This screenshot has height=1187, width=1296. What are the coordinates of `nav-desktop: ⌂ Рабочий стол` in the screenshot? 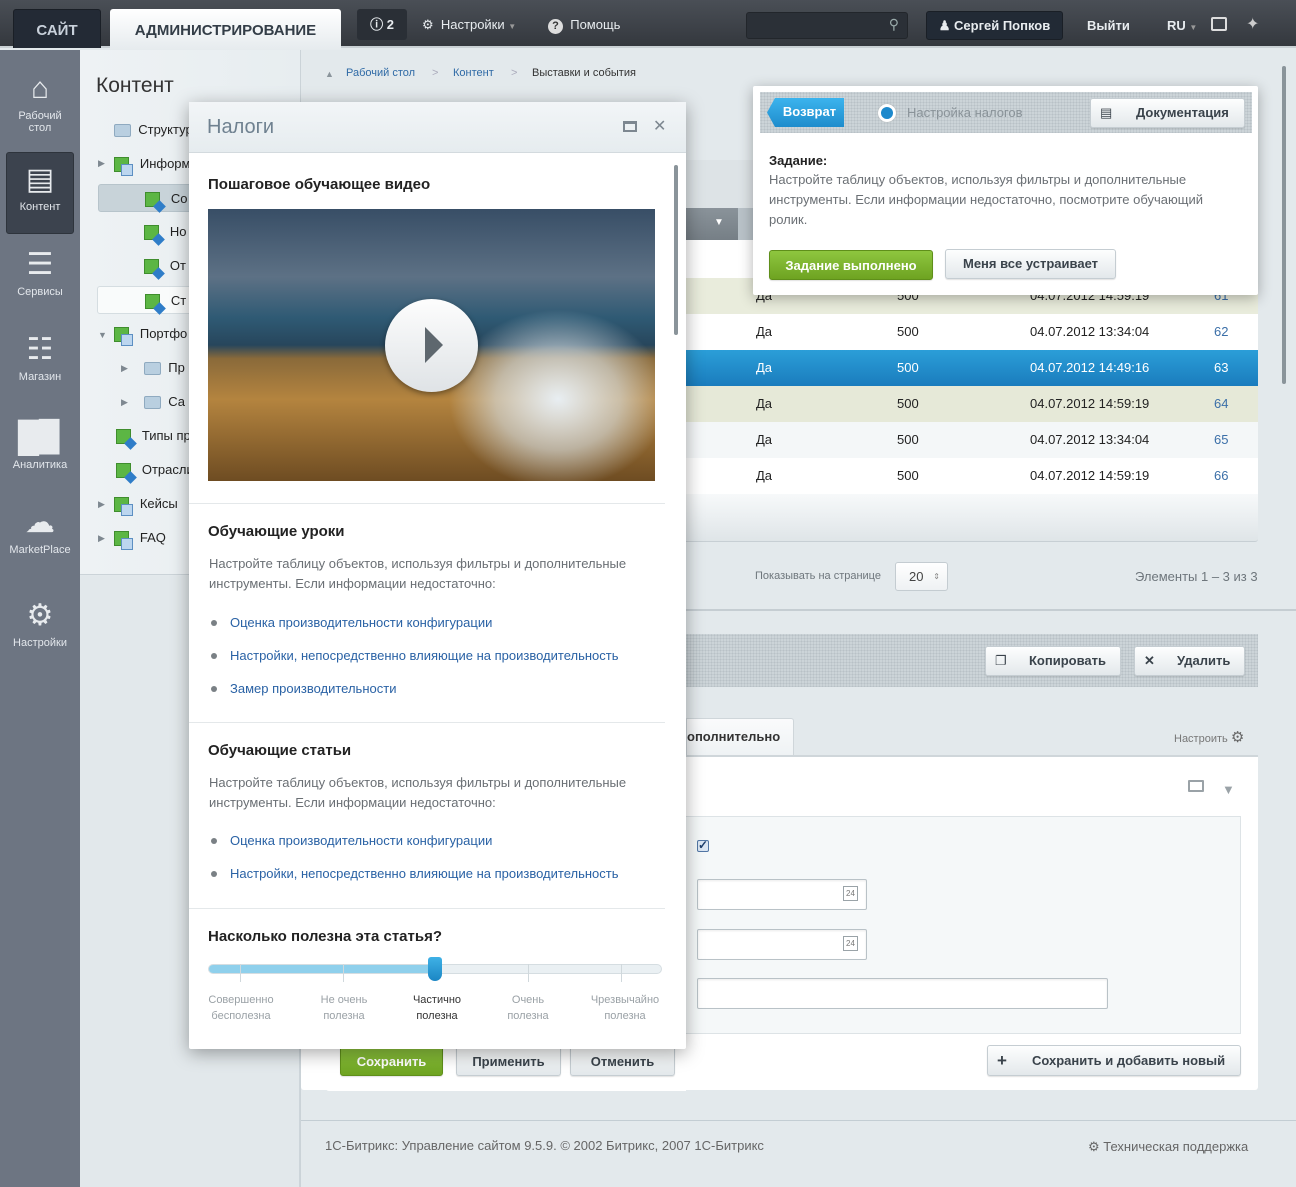 It's located at (40, 103).